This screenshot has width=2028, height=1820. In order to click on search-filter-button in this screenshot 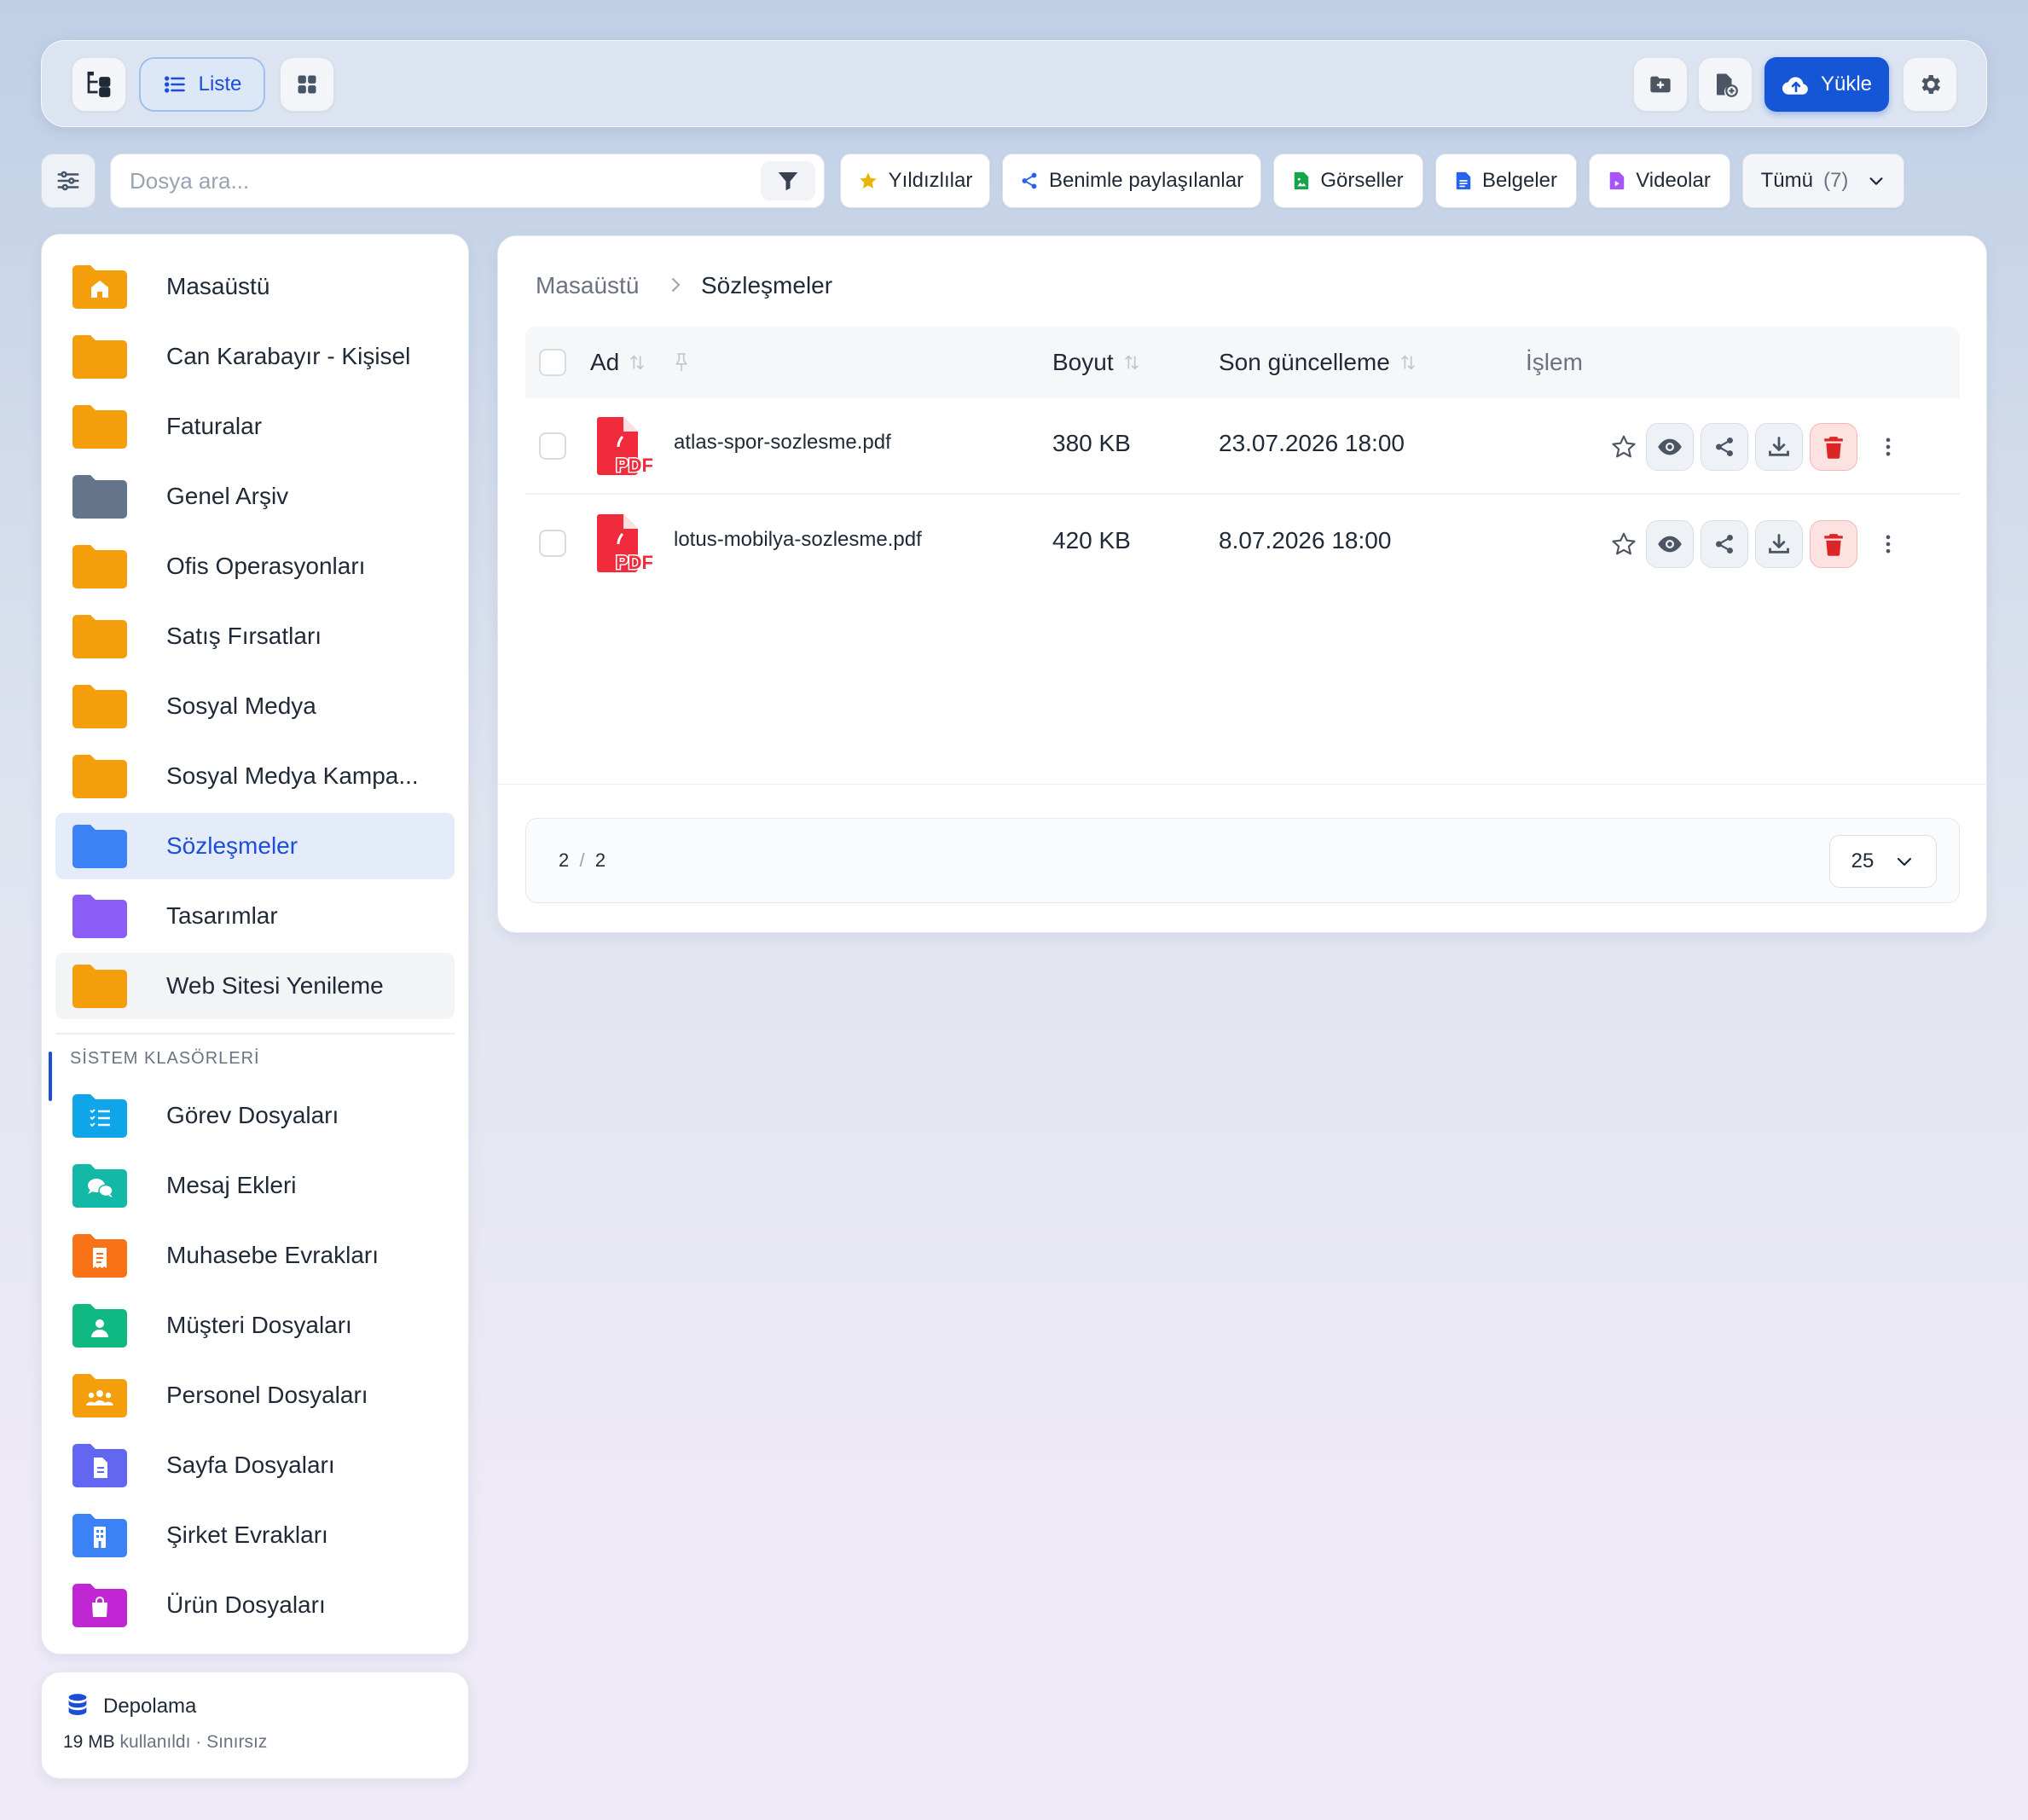, I will do `click(788, 181)`.